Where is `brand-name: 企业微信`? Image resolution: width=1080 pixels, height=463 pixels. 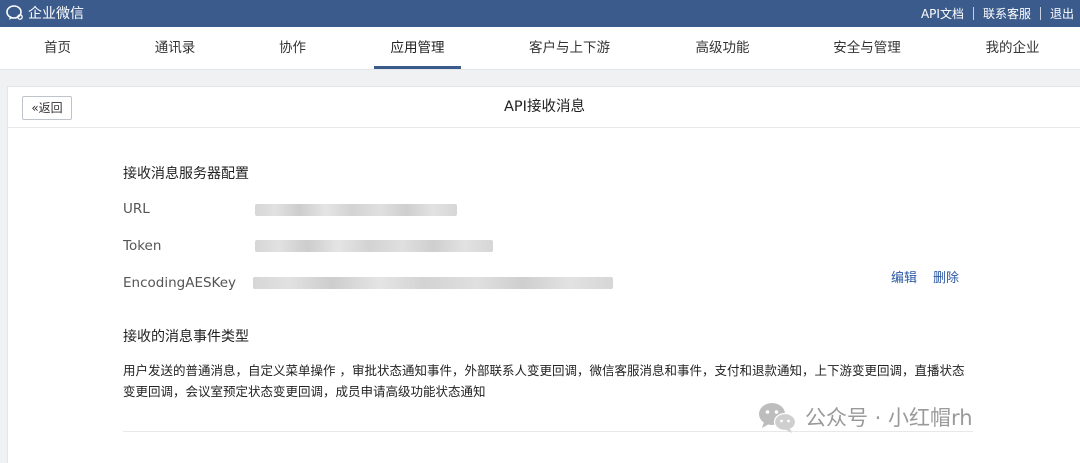
brand-name: 企业微信 is located at coordinates (56, 14).